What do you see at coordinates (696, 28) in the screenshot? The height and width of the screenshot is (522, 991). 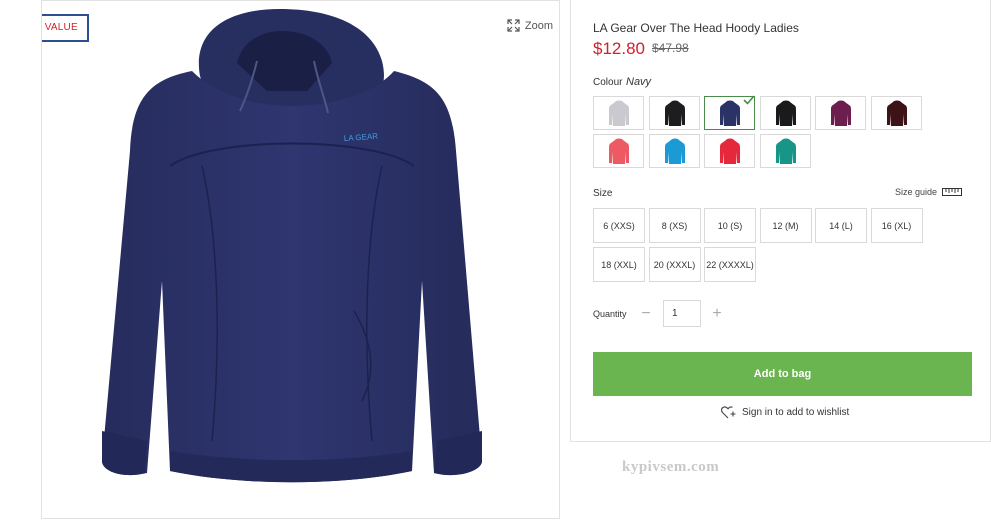 I see `product-title: LA Gear Over The Head Hoody Ladies` at bounding box center [696, 28].